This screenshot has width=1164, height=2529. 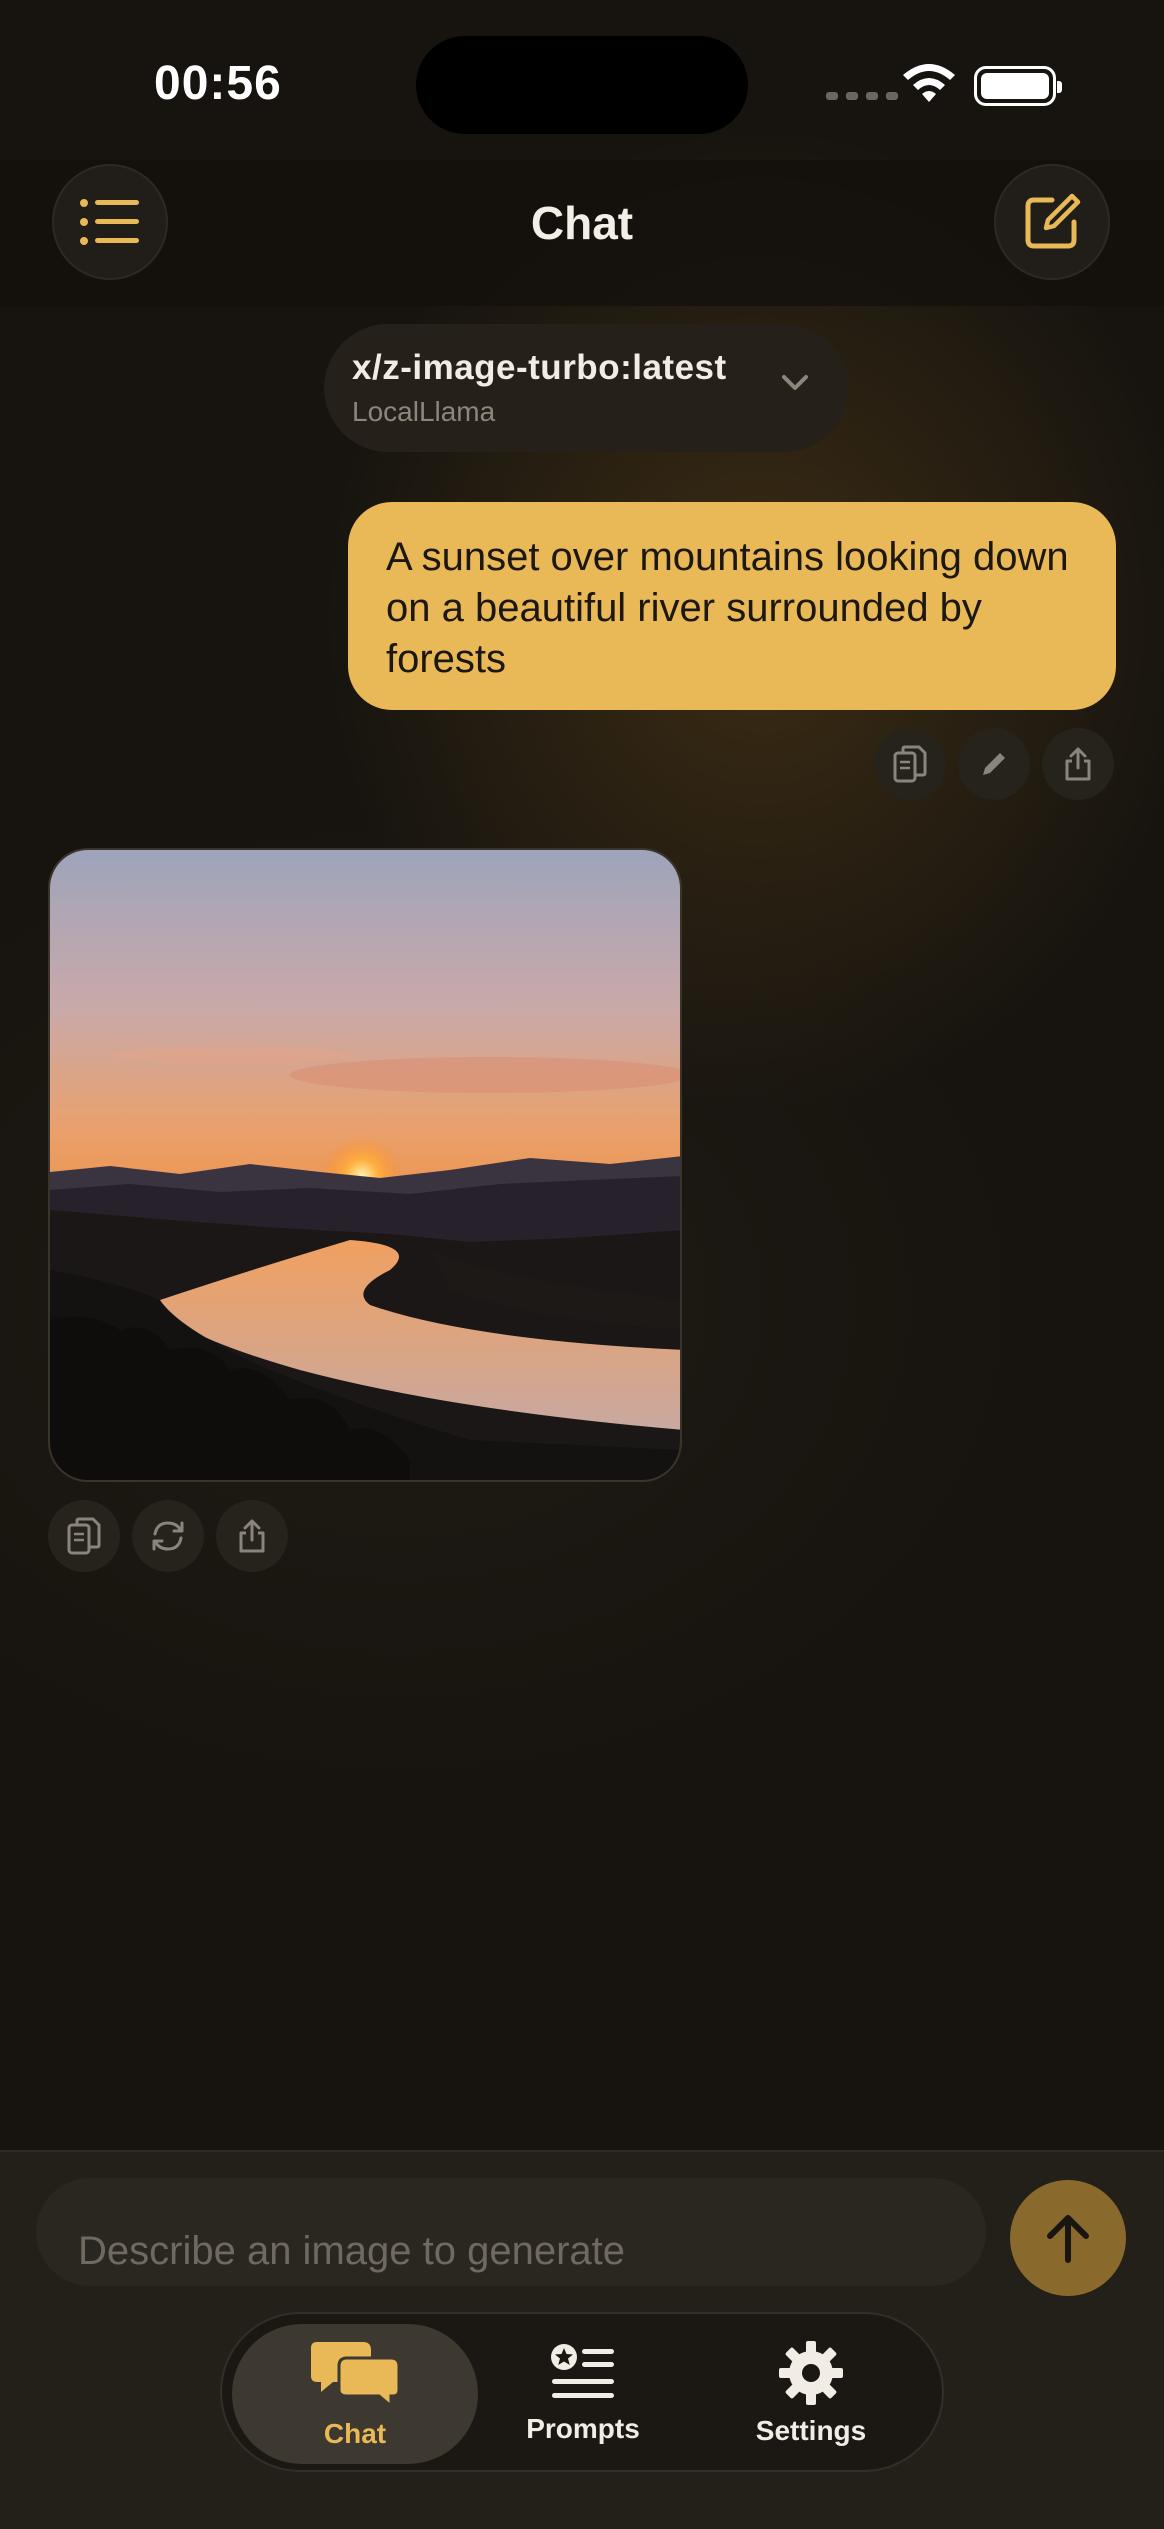 I want to click on send-button, so click(x=1068, y=2238).